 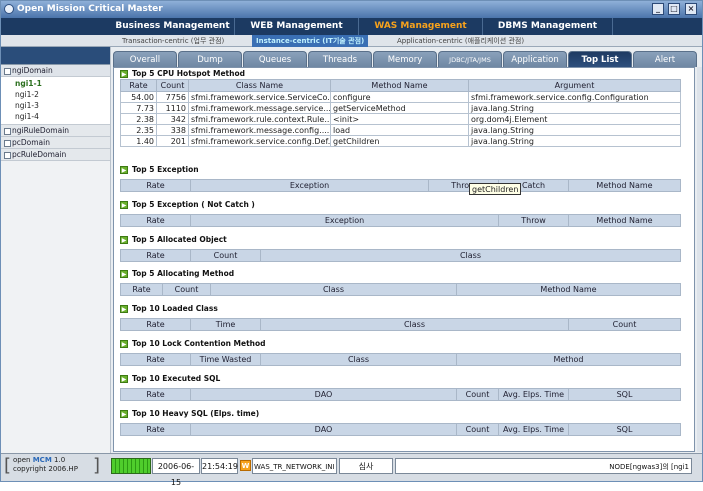 What do you see at coordinates (568, 359) in the screenshot?
I see `col-header: Method` at bounding box center [568, 359].